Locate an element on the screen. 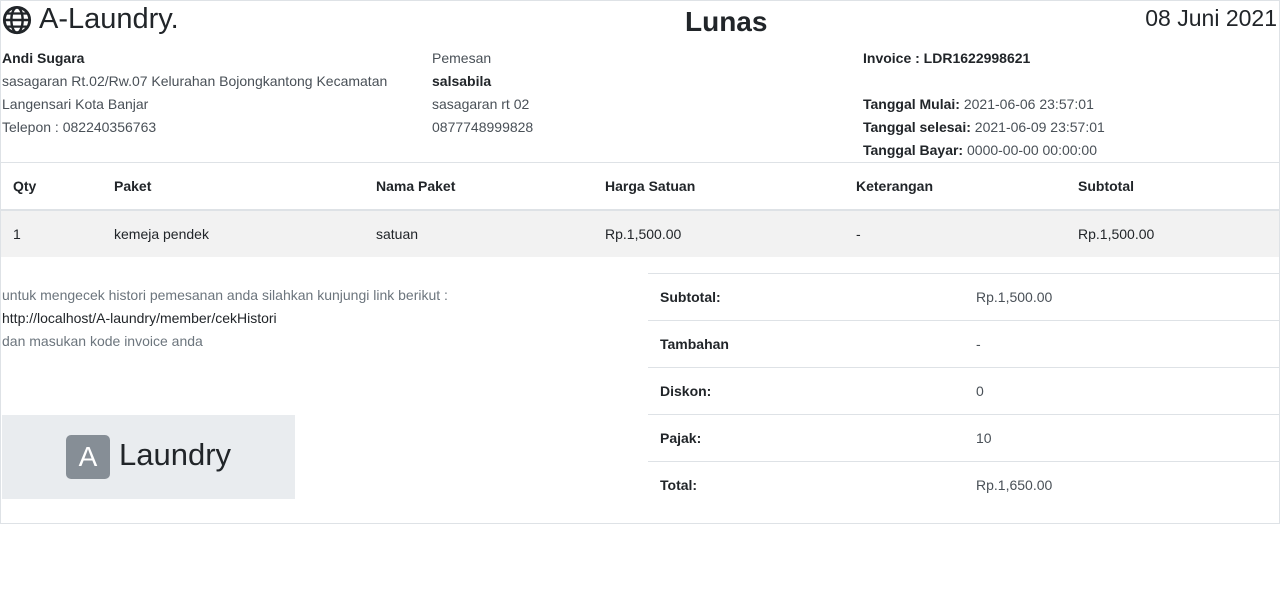  totals-row-diskon: Diskon: 0 is located at coordinates (963, 391).